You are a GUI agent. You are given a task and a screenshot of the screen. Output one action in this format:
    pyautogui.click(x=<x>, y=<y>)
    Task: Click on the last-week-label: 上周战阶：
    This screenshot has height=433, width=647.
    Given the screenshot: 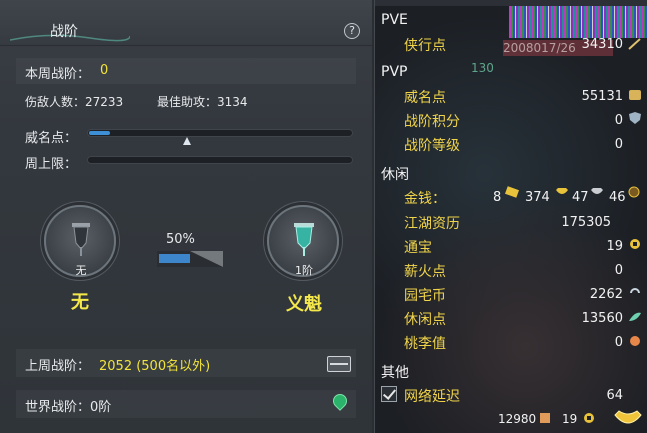 What is the action you would take?
    pyautogui.click(x=58, y=366)
    